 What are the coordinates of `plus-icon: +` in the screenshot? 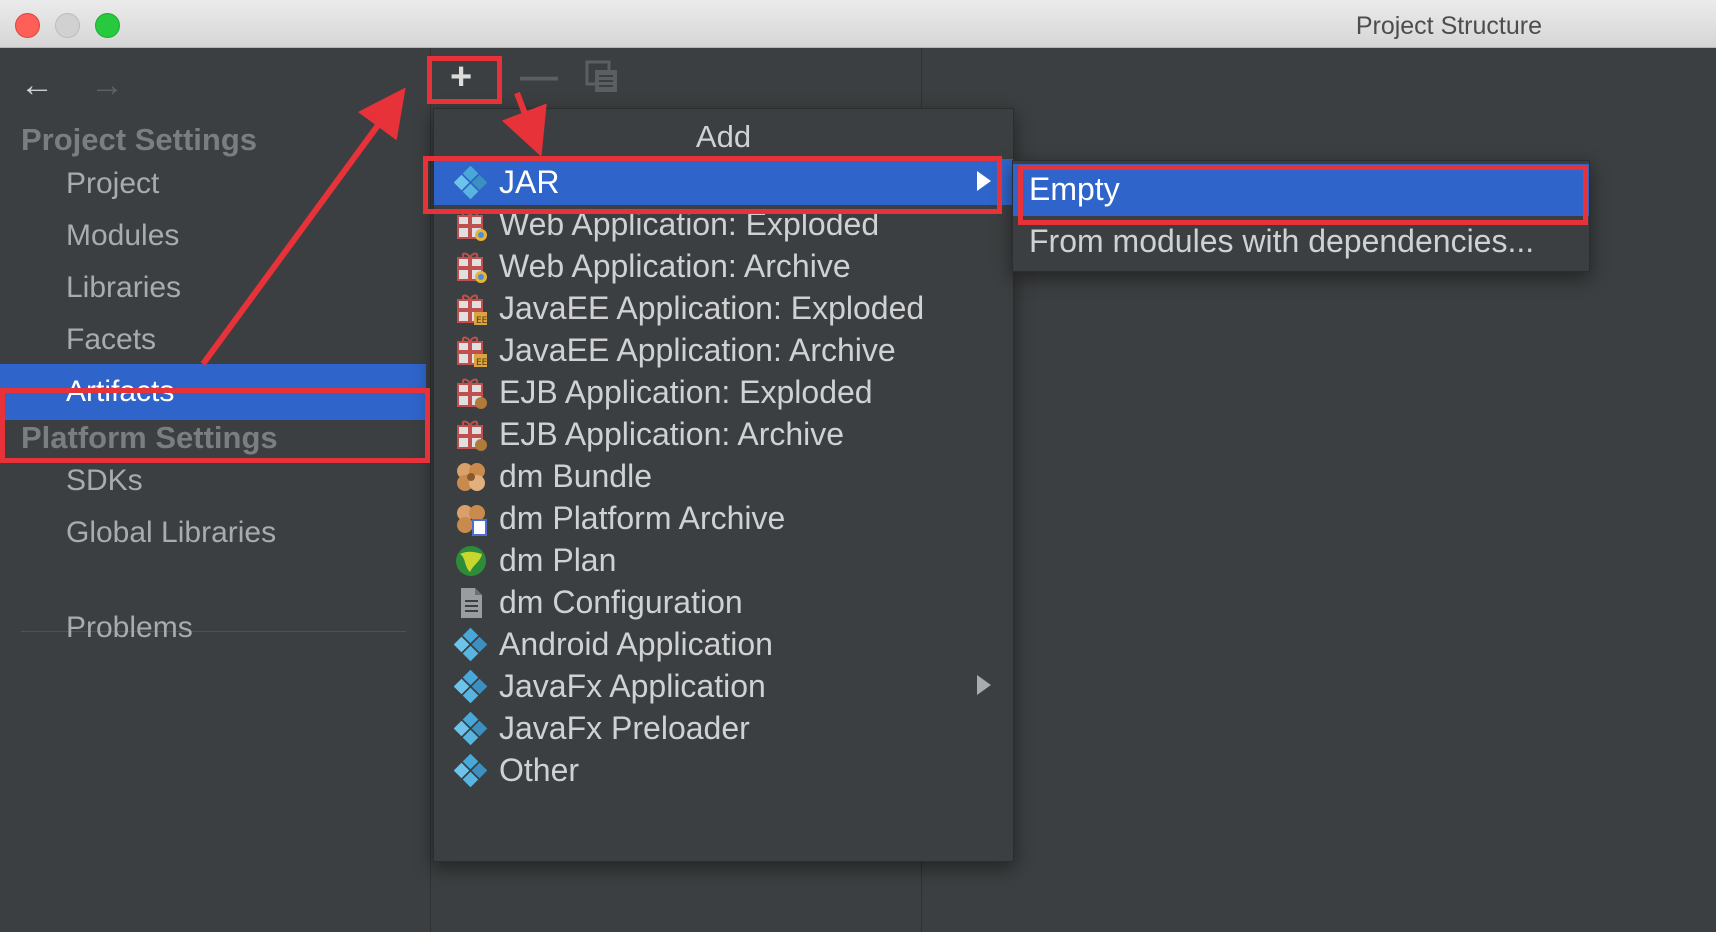 It's located at (461, 77).